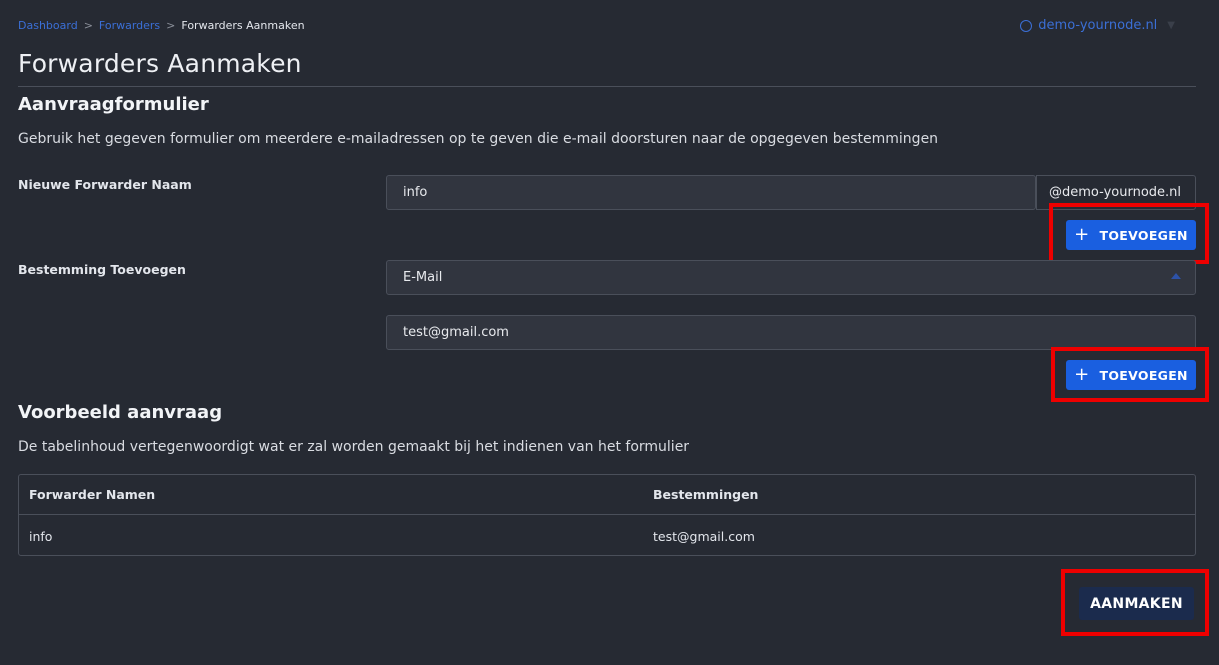  I want to click on breadcrumb-dashboard: Dashboard, so click(48, 25).